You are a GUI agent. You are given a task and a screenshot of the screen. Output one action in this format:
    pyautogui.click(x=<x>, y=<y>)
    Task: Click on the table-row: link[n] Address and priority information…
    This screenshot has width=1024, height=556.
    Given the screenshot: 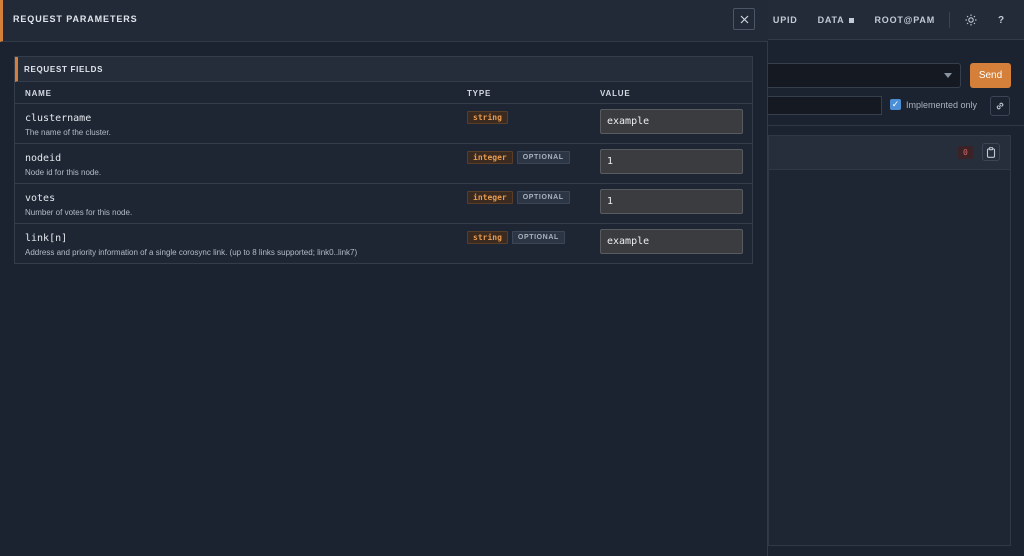 What is the action you would take?
    pyautogui.click(x=383, y=244)
    